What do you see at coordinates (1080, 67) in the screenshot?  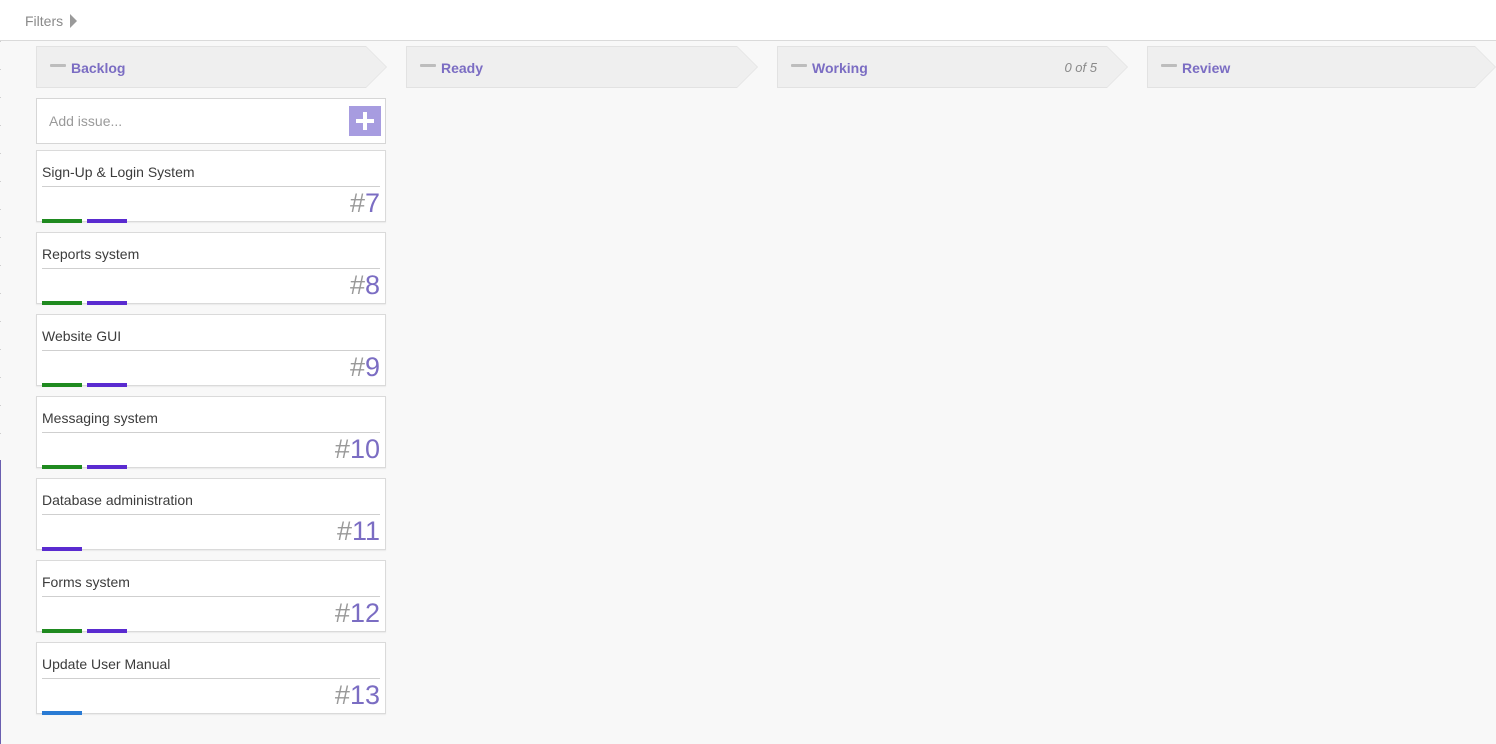 I see `wip-limit: 0 of 5` at bounding box center [1080, 67].